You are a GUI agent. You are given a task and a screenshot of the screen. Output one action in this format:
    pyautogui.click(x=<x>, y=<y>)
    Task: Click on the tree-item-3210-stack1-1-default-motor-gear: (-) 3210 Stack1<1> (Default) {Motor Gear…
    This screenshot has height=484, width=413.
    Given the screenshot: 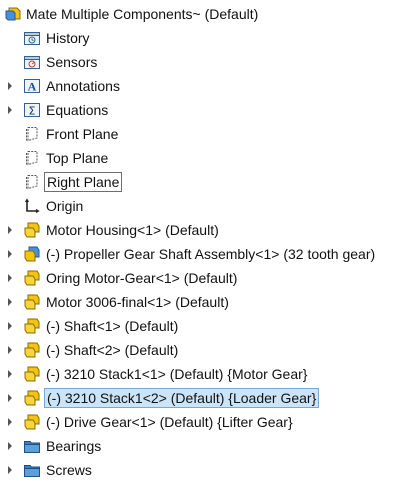 What is the action you would take?
    pyautogui.click(x=206, y=374)
    